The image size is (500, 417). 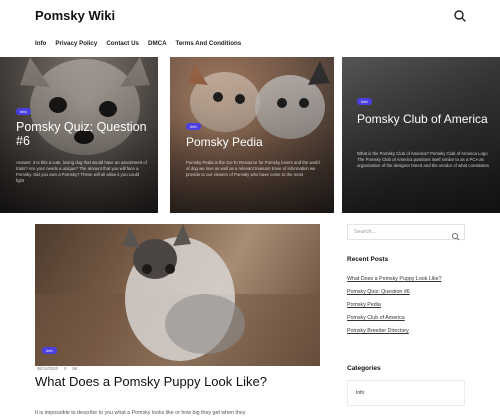 I want to click on recent-post-link: What Does a Pomsky Puppy Look Like?, so click(x=394, y=279).